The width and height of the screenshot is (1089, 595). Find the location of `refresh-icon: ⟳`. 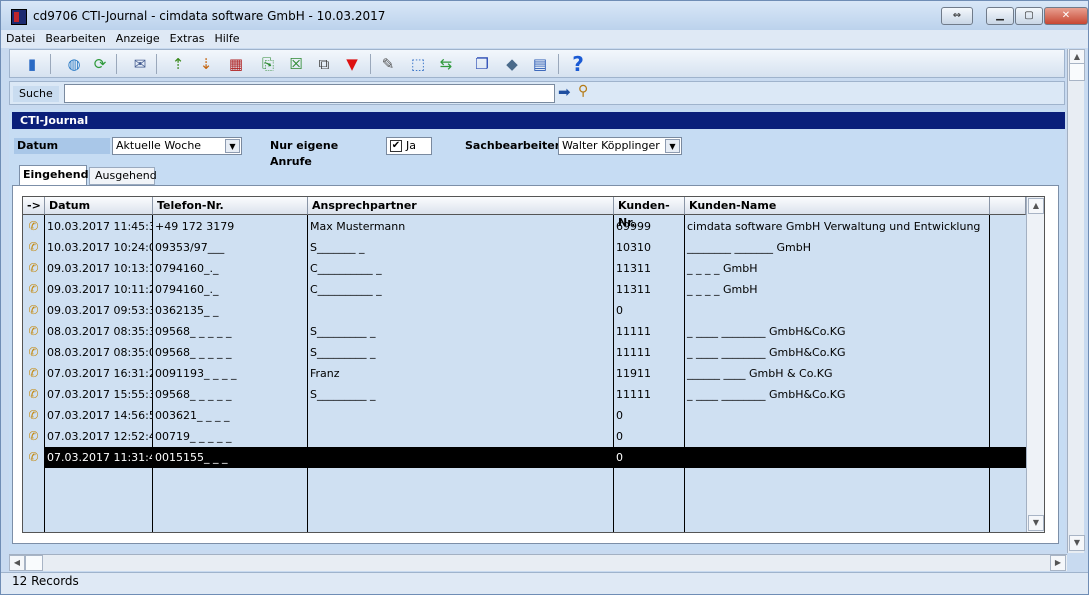

refresh-icon: ⟳ is located at coordinates (100, 64).